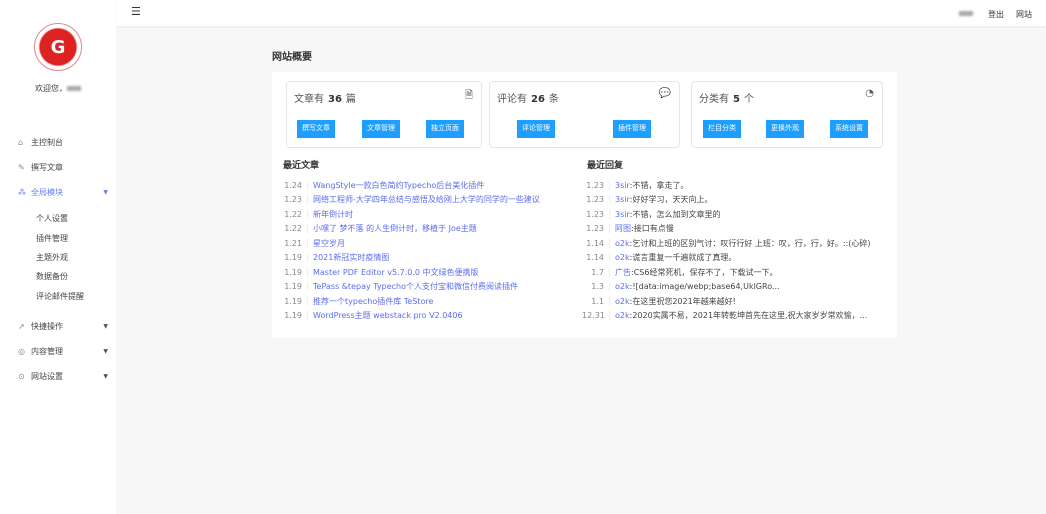 Image resolution: width=1046 pixels, height=514 pixels. Describe the element at coordinates (536, 129) in the screenshot. I see `manage-comments-button: 评论管理` at that location.